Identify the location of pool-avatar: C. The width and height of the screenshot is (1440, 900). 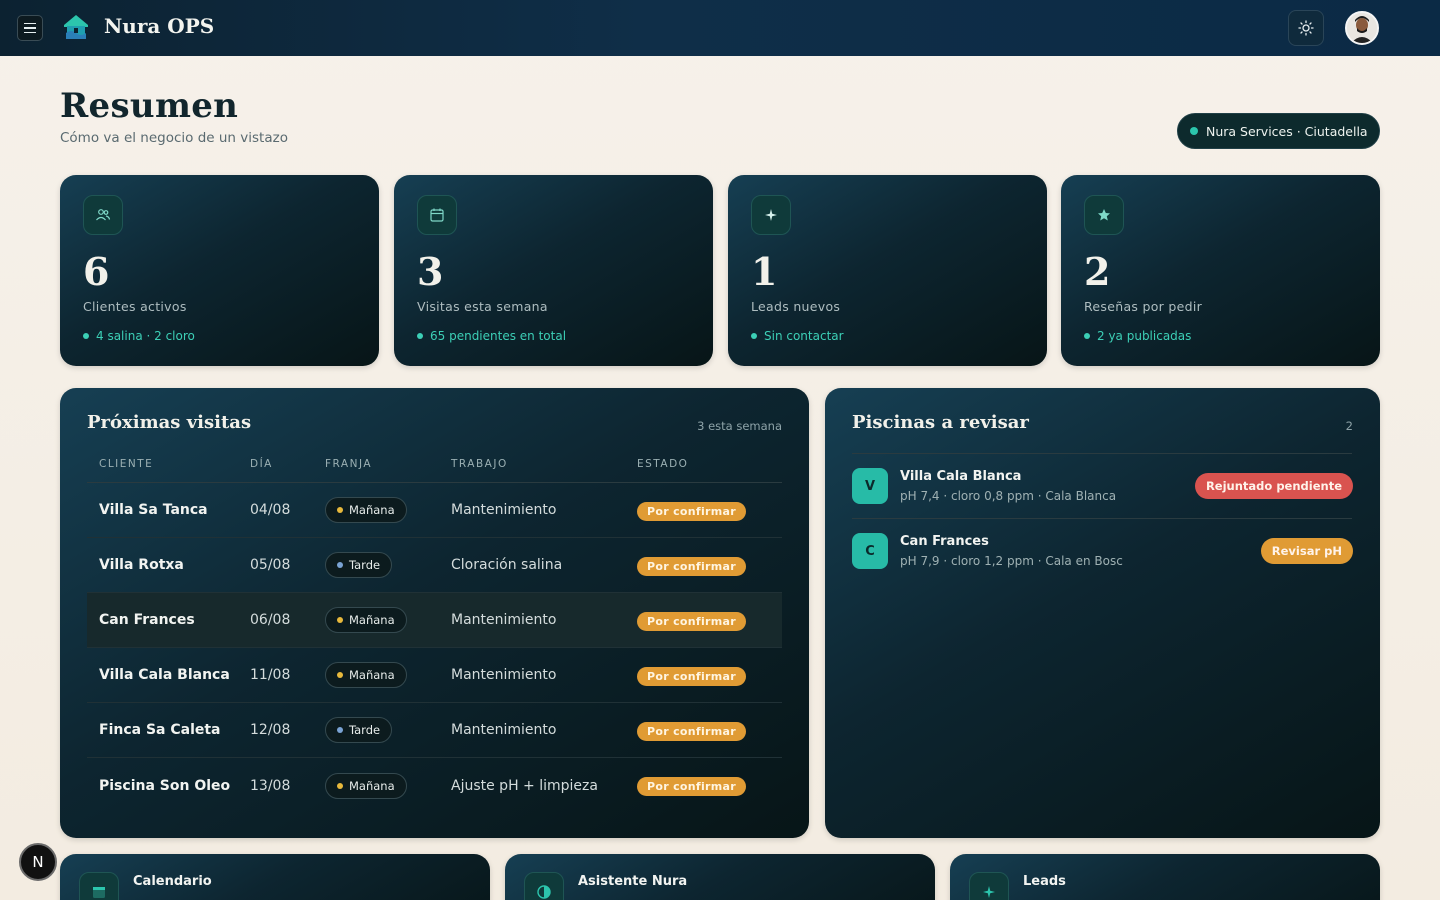
(870, 551).